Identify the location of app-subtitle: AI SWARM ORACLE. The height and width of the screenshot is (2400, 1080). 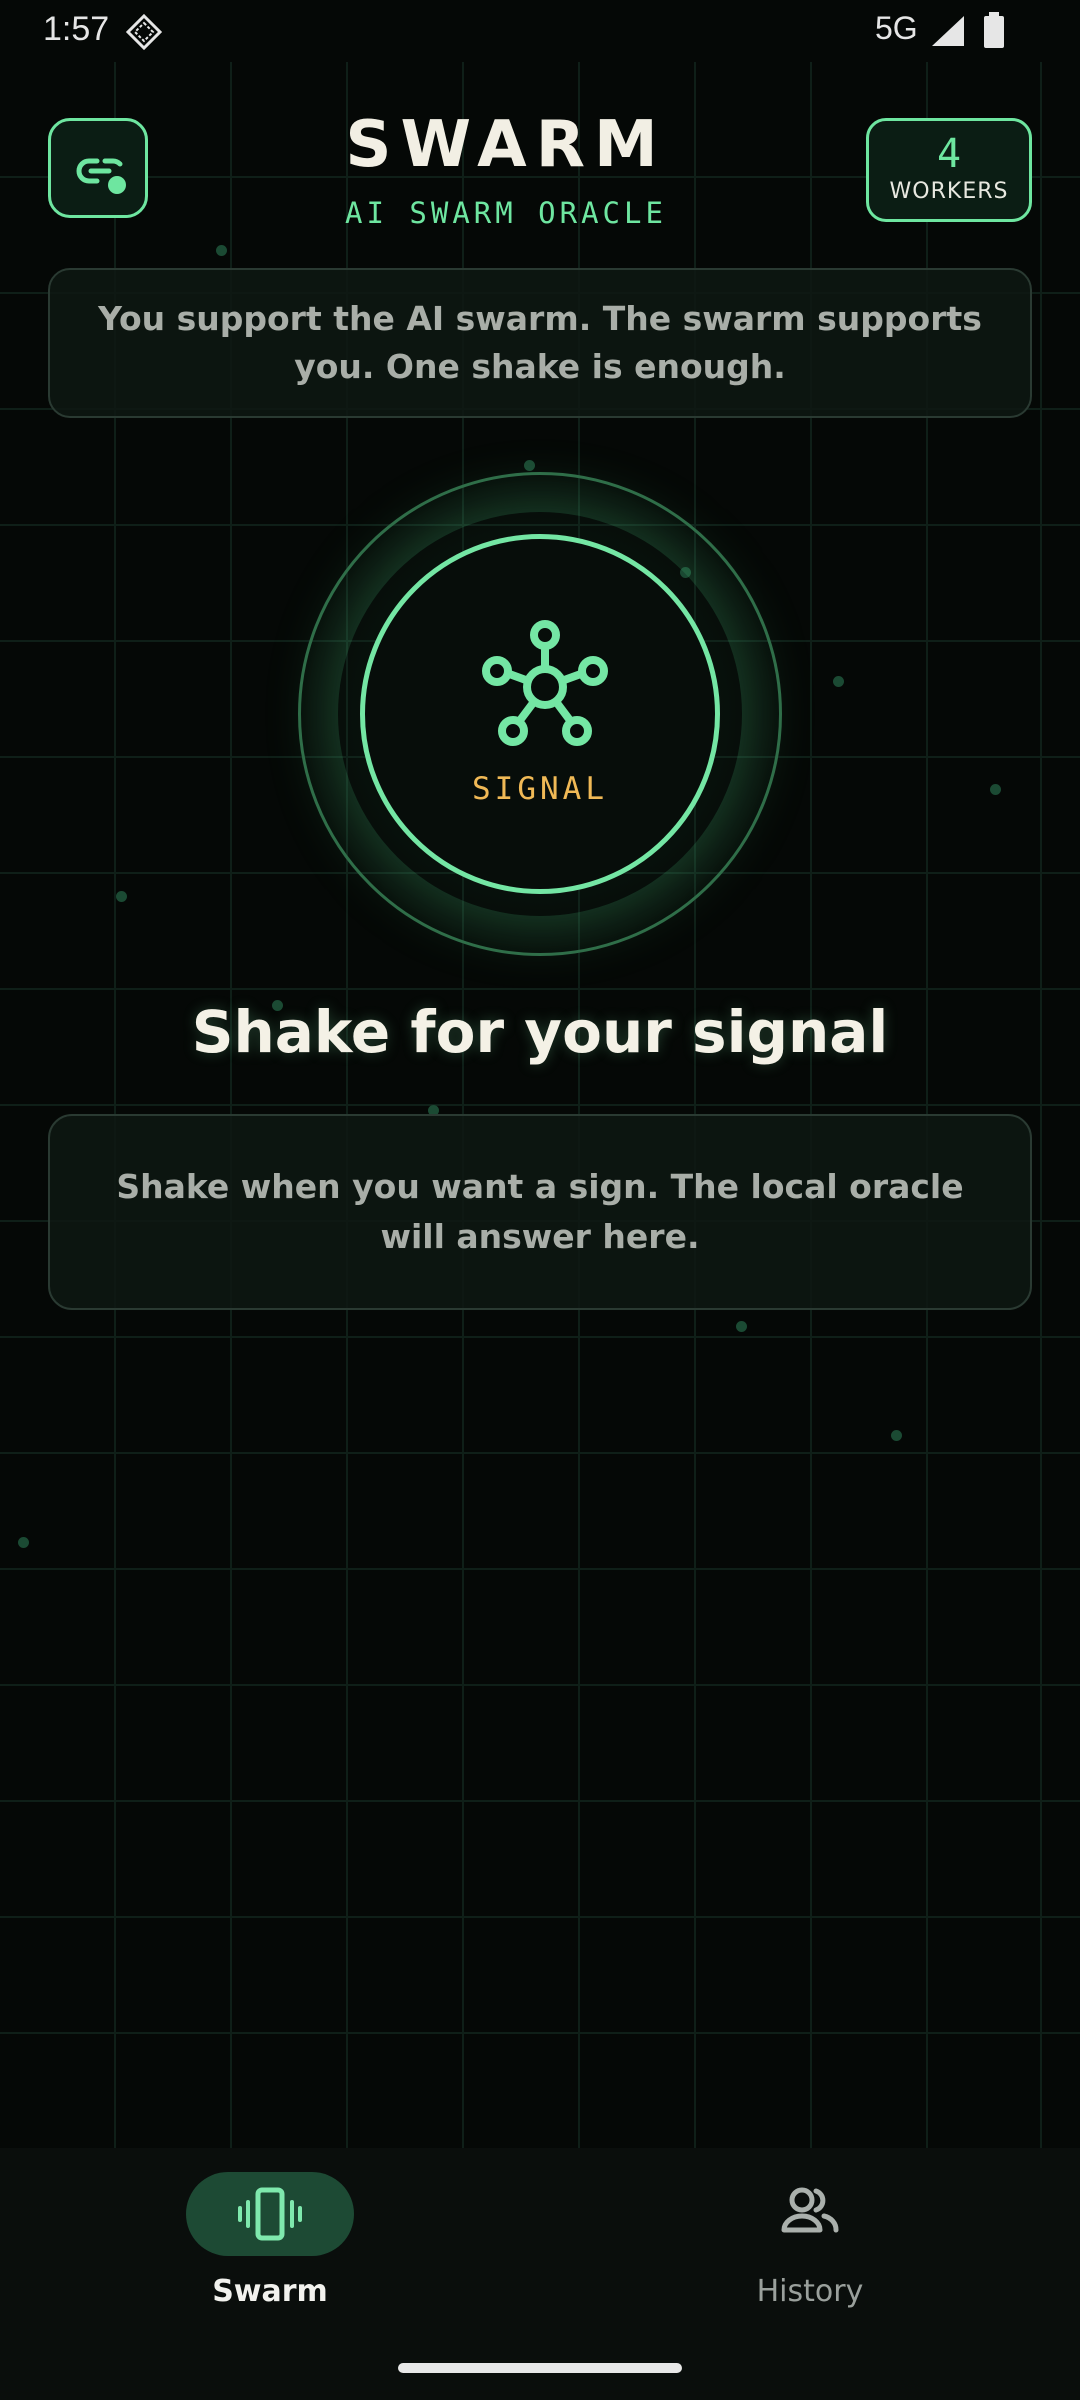
(506, 213).